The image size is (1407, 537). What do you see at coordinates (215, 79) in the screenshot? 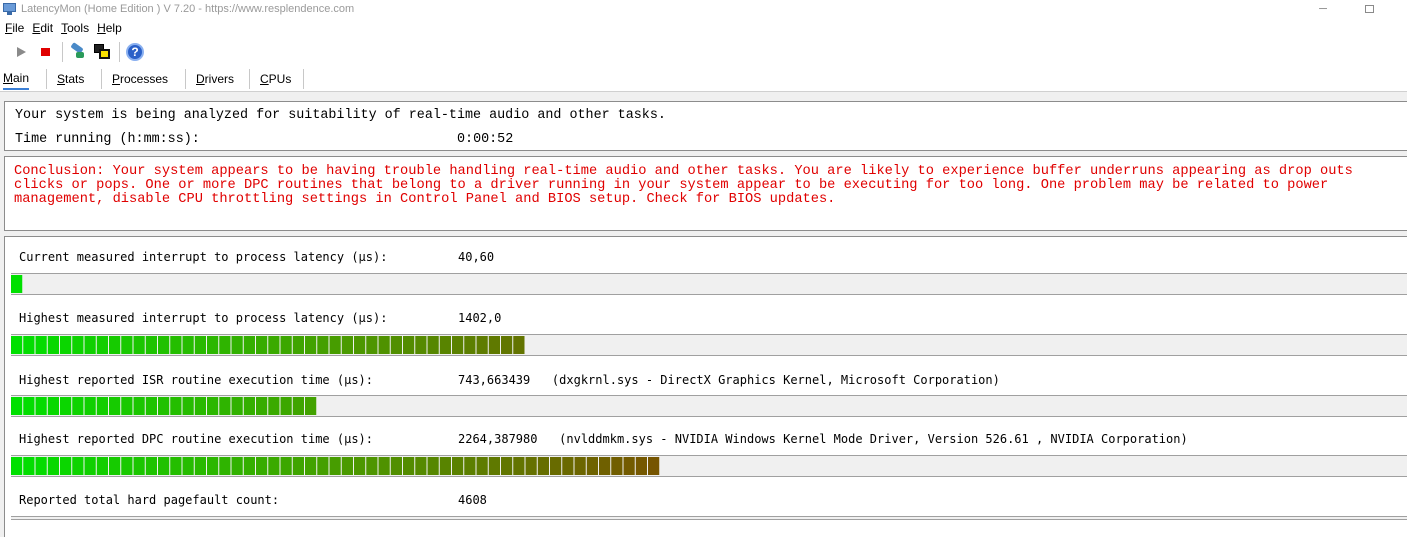
I see `tab-drivers: Drivers` at bounding box center [215, 79].